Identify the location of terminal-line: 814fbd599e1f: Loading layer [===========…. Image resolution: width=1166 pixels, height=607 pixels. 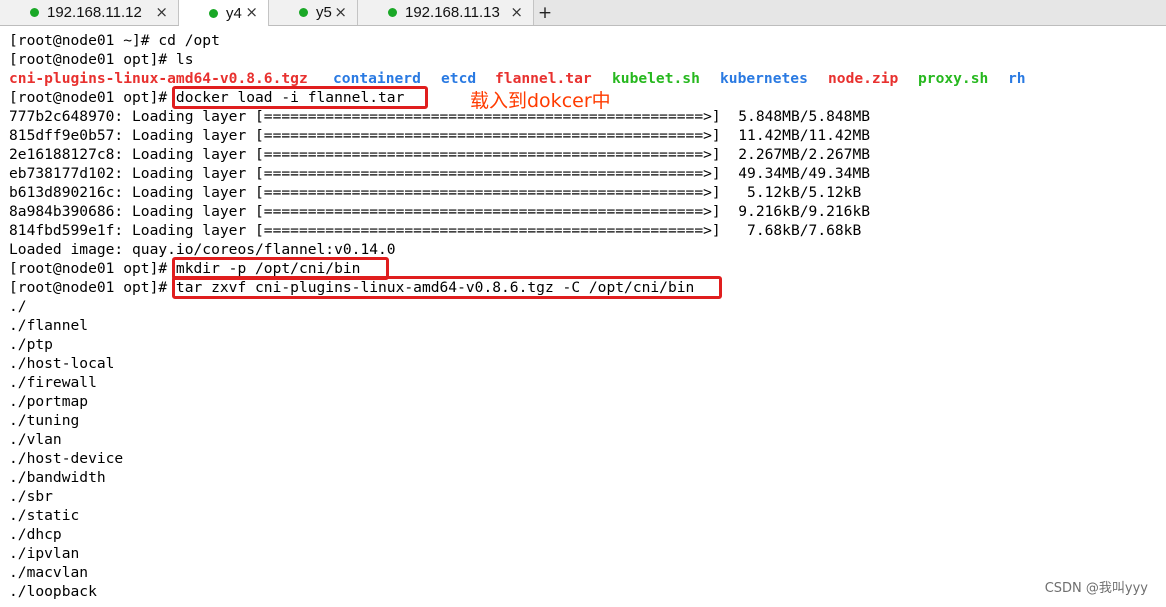
(435, 230).